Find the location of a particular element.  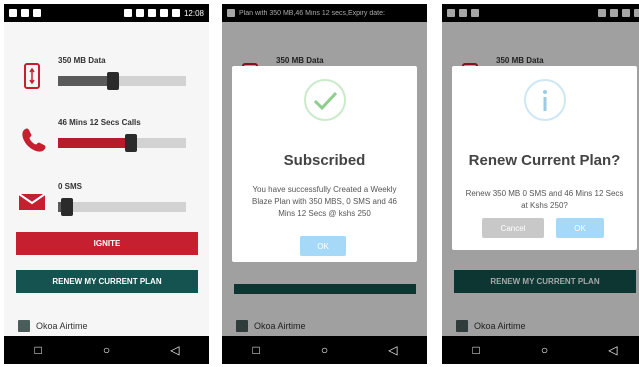

battery-icon is located at coordinates (175, 13).